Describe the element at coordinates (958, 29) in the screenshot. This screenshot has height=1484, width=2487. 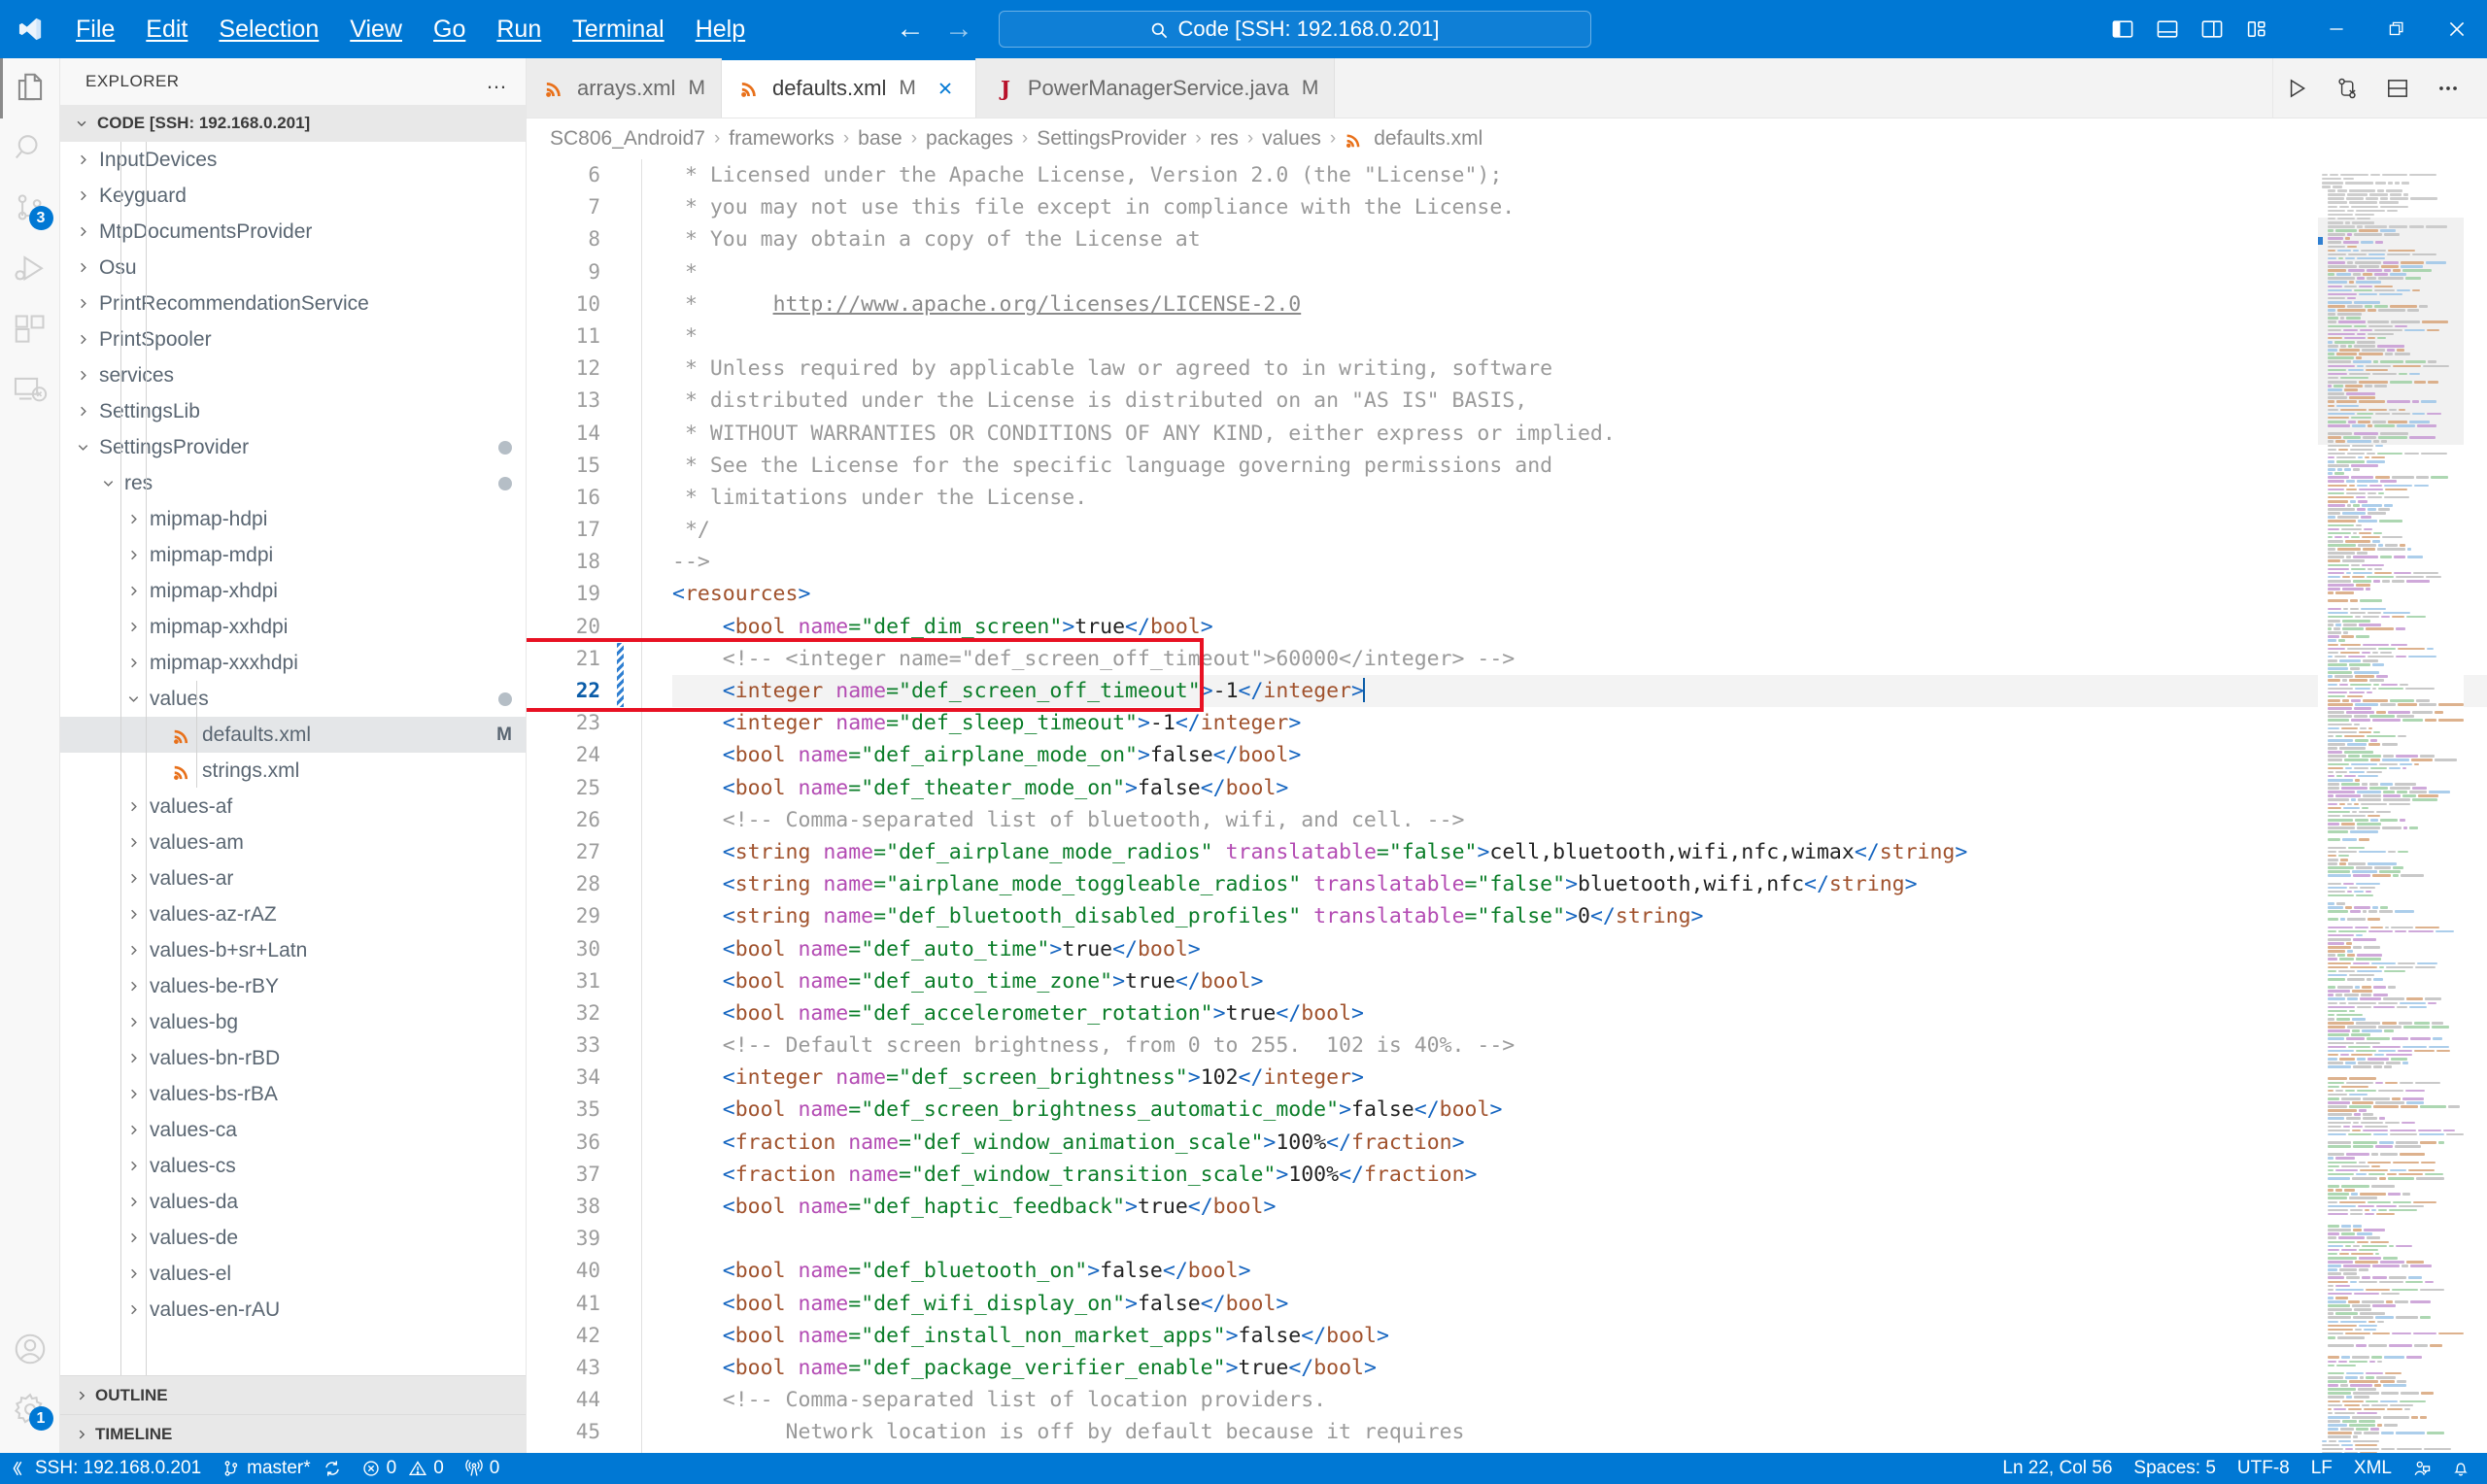
I see `arrow-right-icon: →` at that location.